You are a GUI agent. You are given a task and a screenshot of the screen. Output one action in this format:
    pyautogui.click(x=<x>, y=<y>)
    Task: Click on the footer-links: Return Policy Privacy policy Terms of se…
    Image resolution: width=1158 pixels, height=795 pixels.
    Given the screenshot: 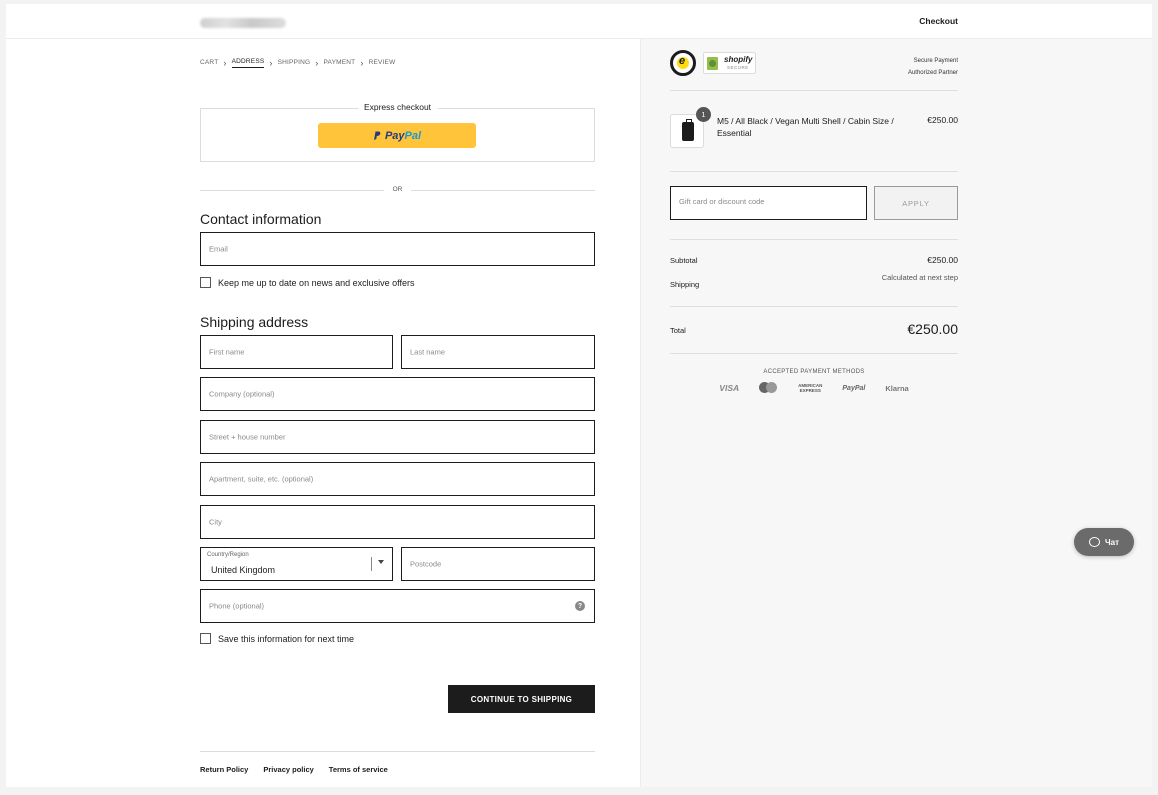 What is the action you would take?
    pyautogui.click(x=301, y=769)
    